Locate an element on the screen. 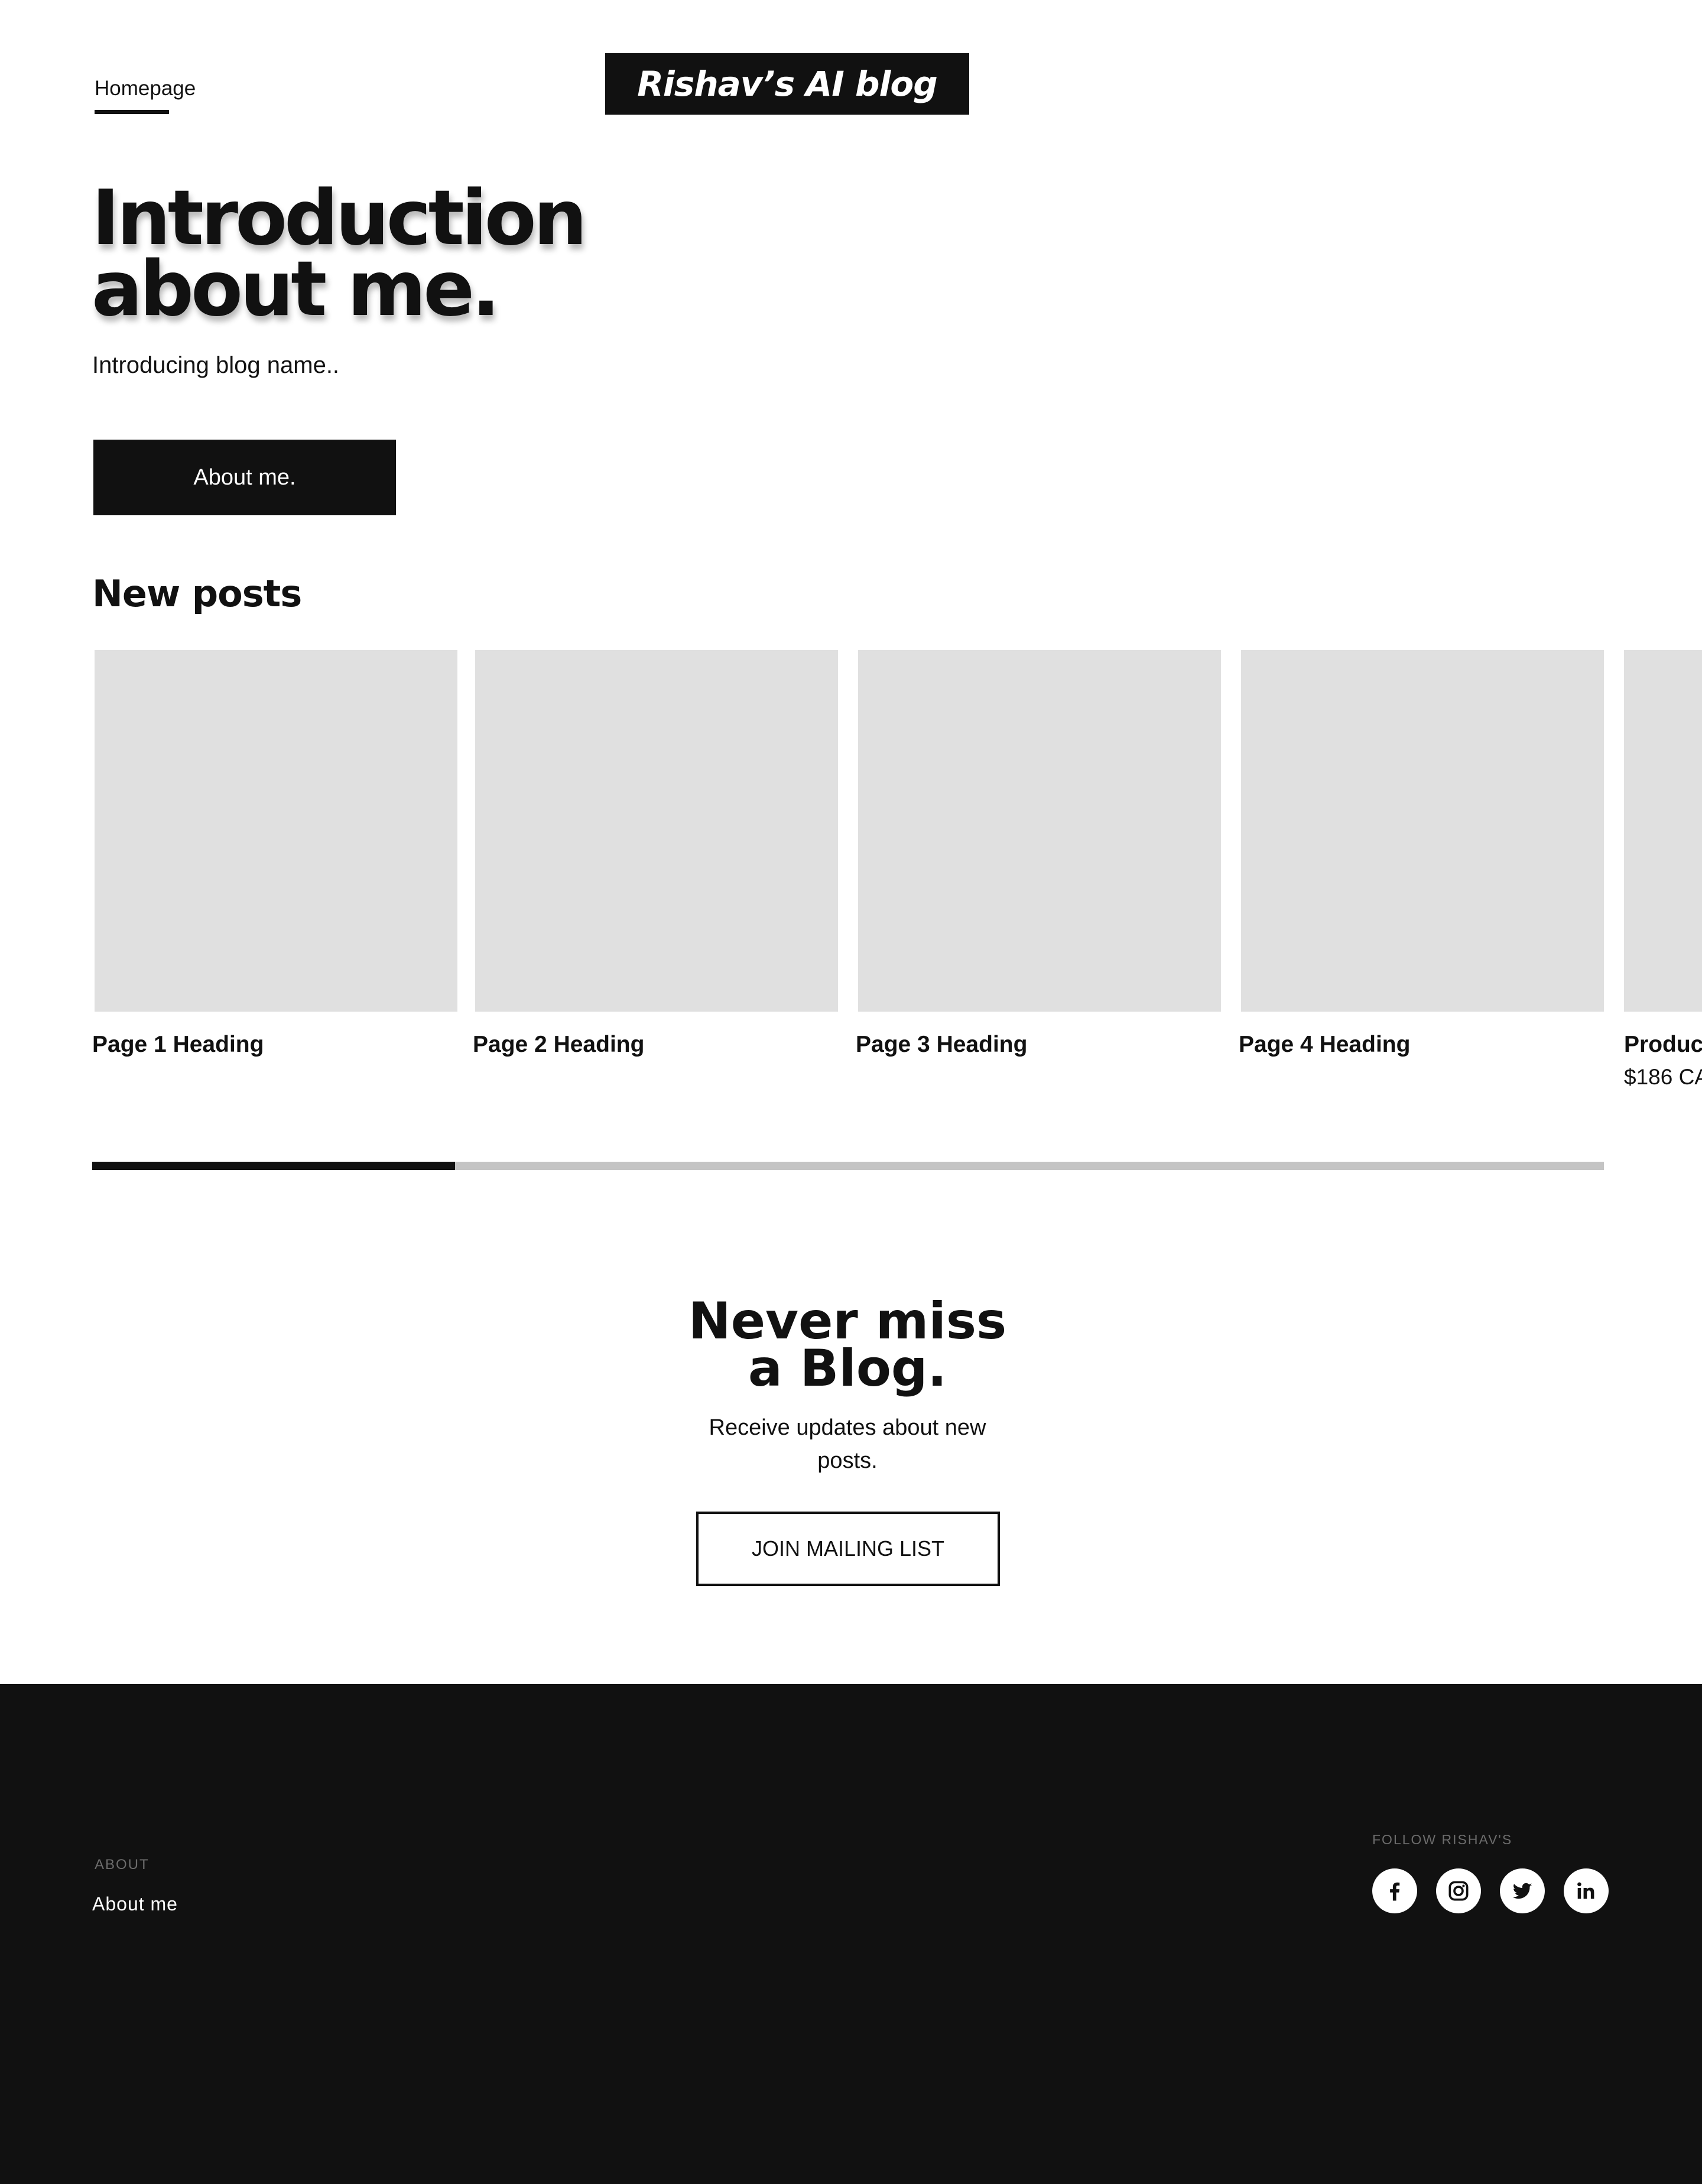  newsletter-title-line-2: a Blog. is located at coordinates (847, 1368).